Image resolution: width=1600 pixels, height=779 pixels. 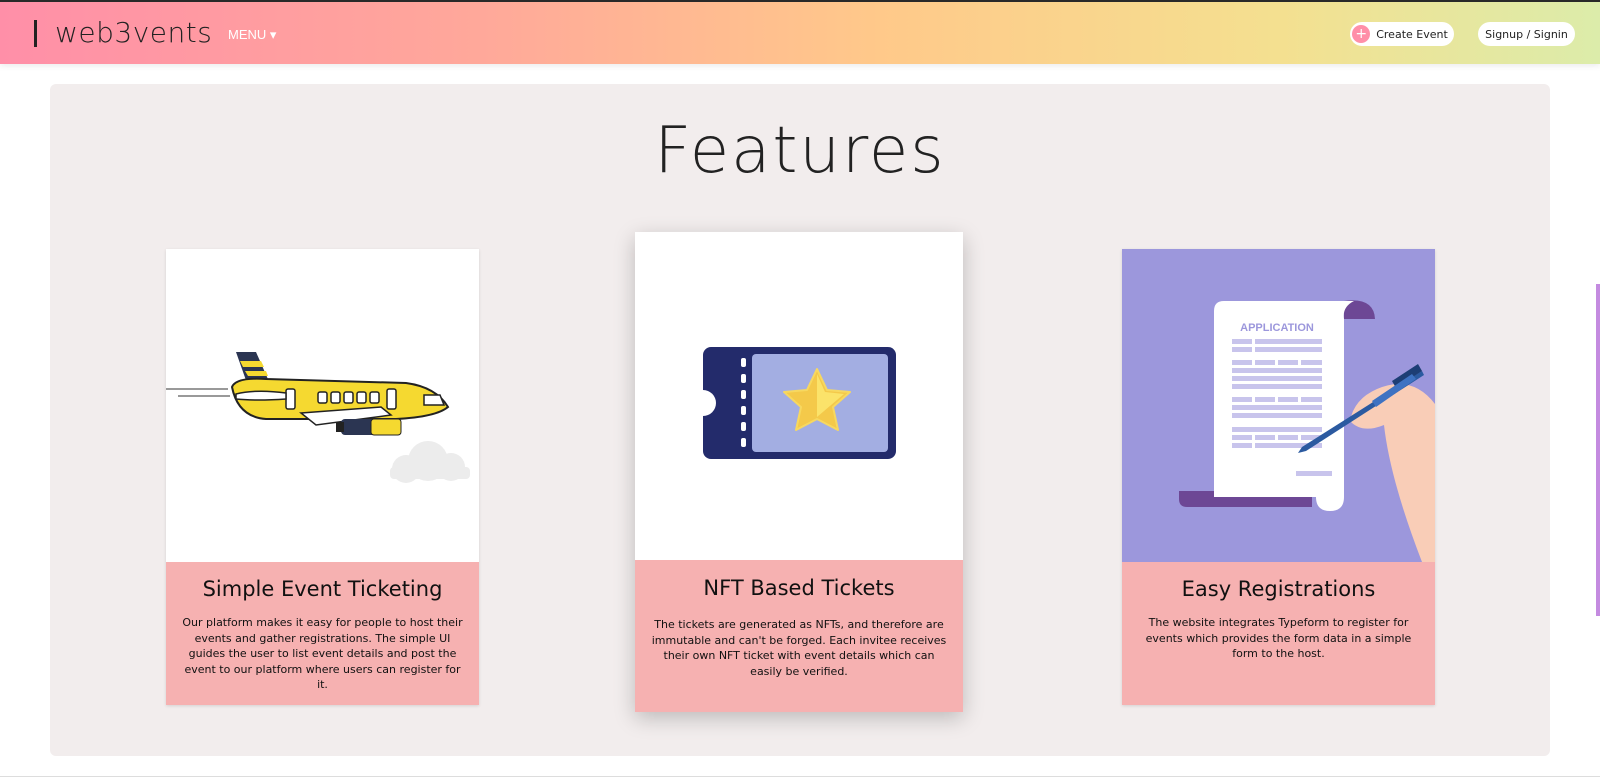 What do you see at coordinates (799, 588) in the screenshot?
I see `card-title: NFT Based Tickets` at bounding box center [799, 588].